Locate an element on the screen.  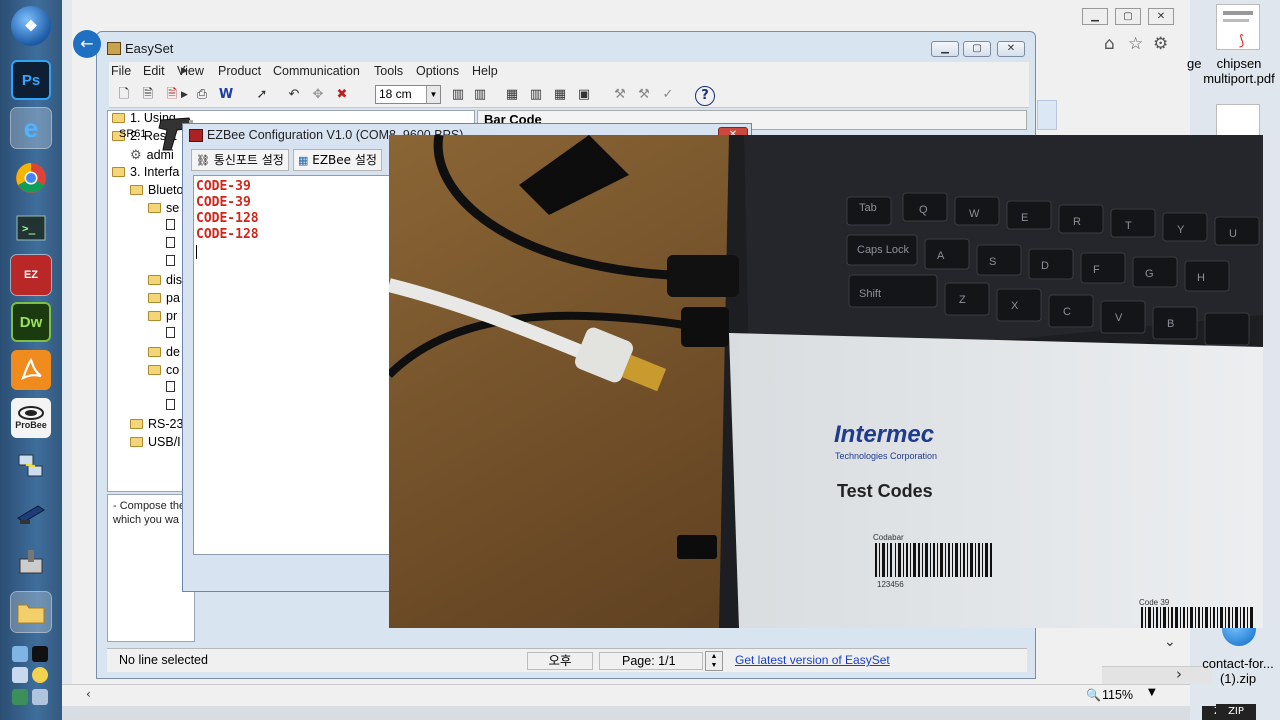
chevron-down-icon: ▼ is located at coordinates (433, 94).